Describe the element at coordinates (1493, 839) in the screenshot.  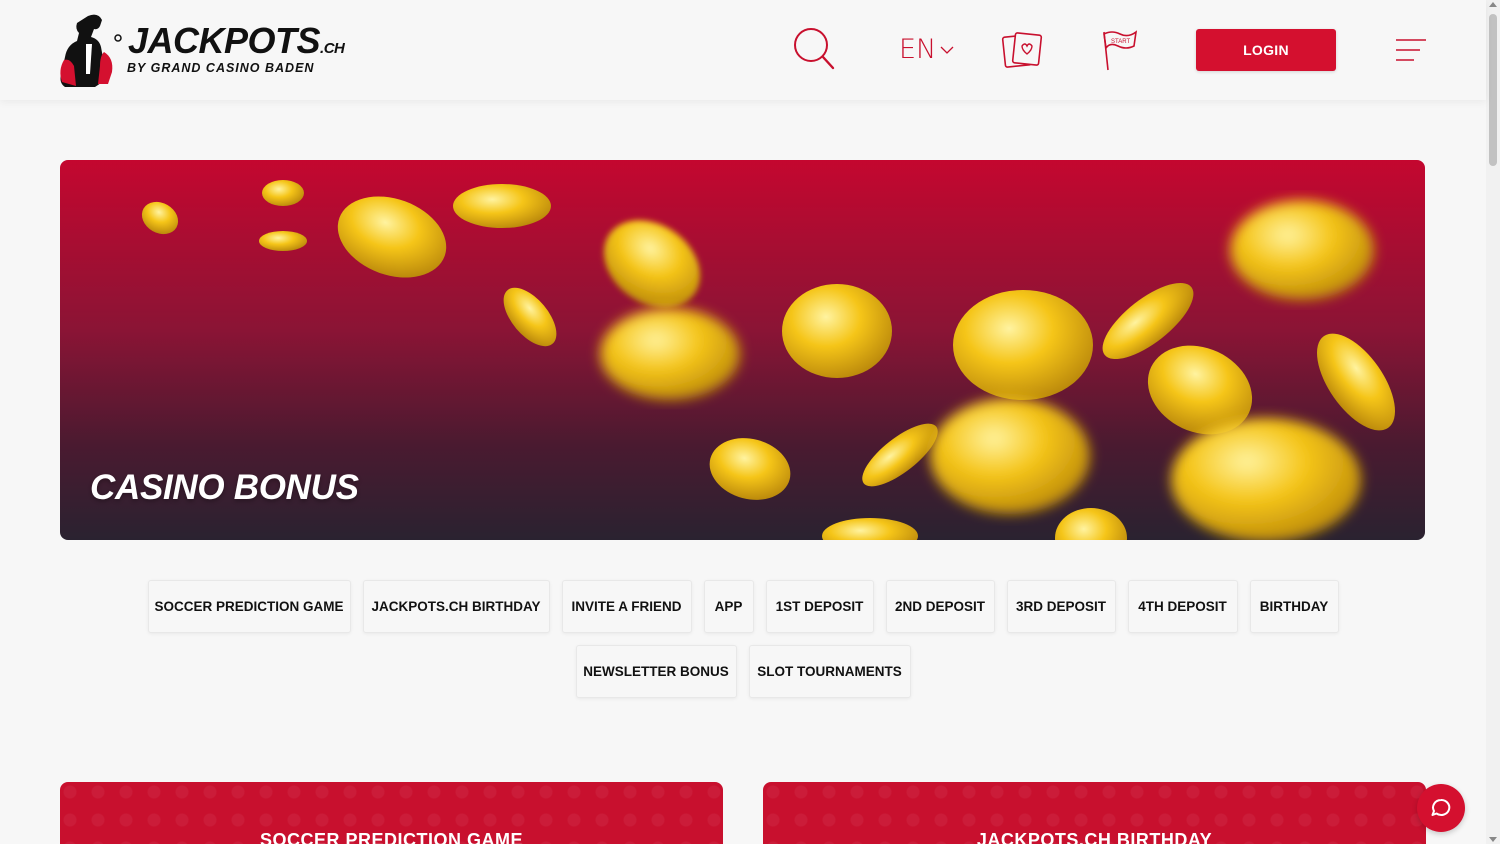
I see `scroll-down-arrow-icon` at that location.